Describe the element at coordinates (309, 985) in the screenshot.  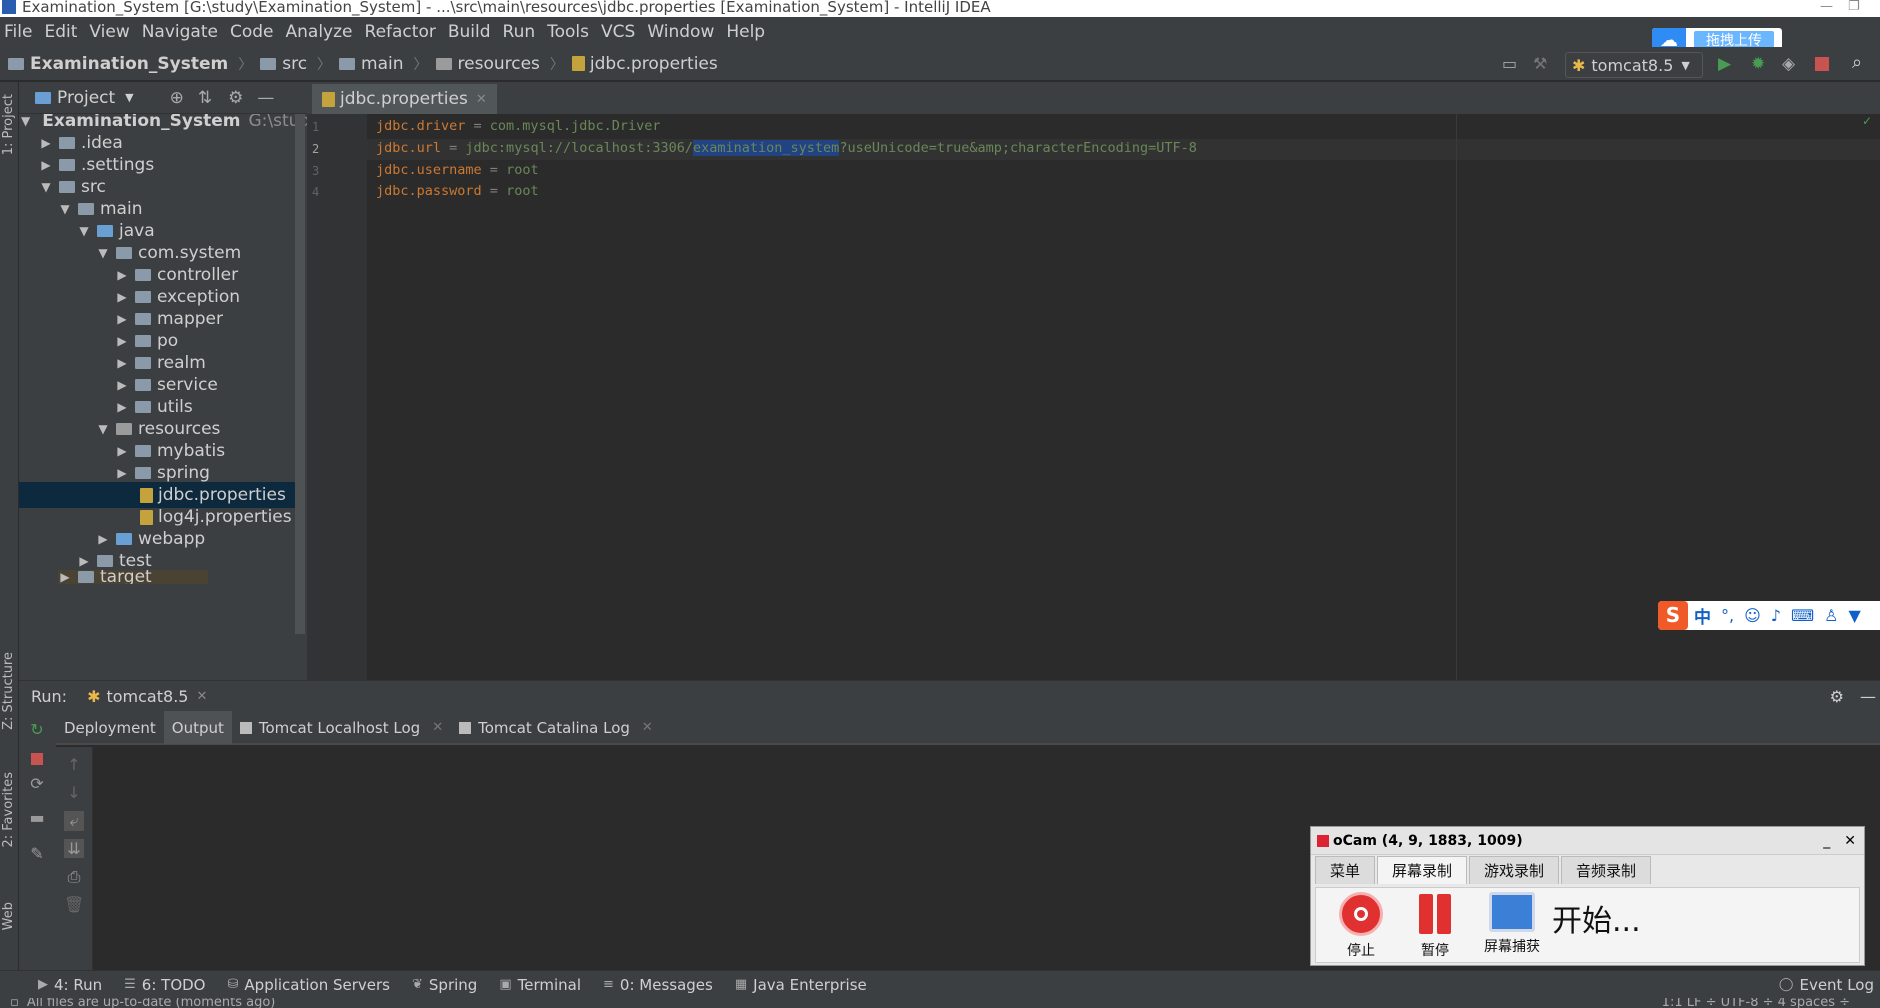
I see `tool-application-servers: ⛁ Application Servers` at that location.